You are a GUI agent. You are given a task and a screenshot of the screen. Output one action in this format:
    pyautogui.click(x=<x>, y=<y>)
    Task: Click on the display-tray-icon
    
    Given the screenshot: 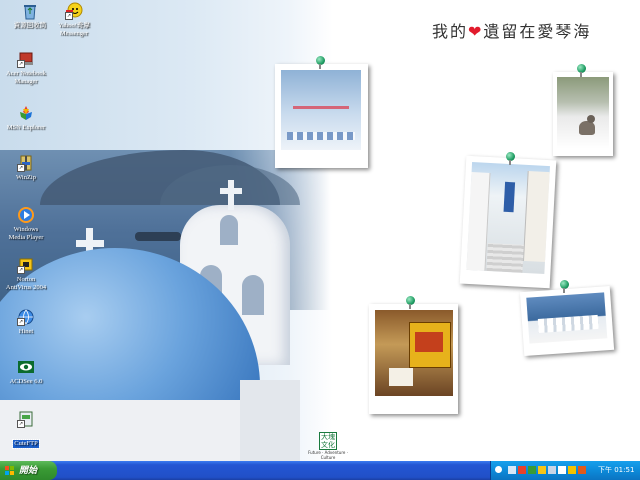 What is the action you would take?
    pyautogui.click(x=552, y=470)
    